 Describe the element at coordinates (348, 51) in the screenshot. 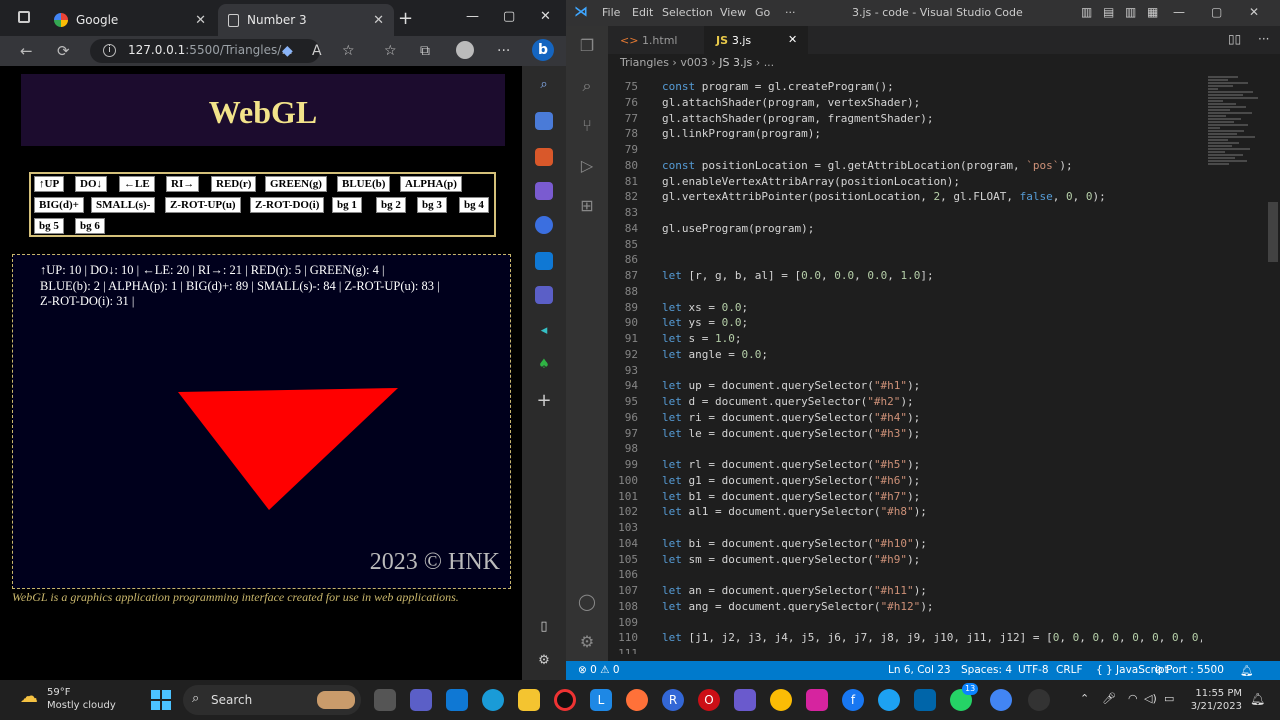

I see `favorite-icon: ☆` at that location.